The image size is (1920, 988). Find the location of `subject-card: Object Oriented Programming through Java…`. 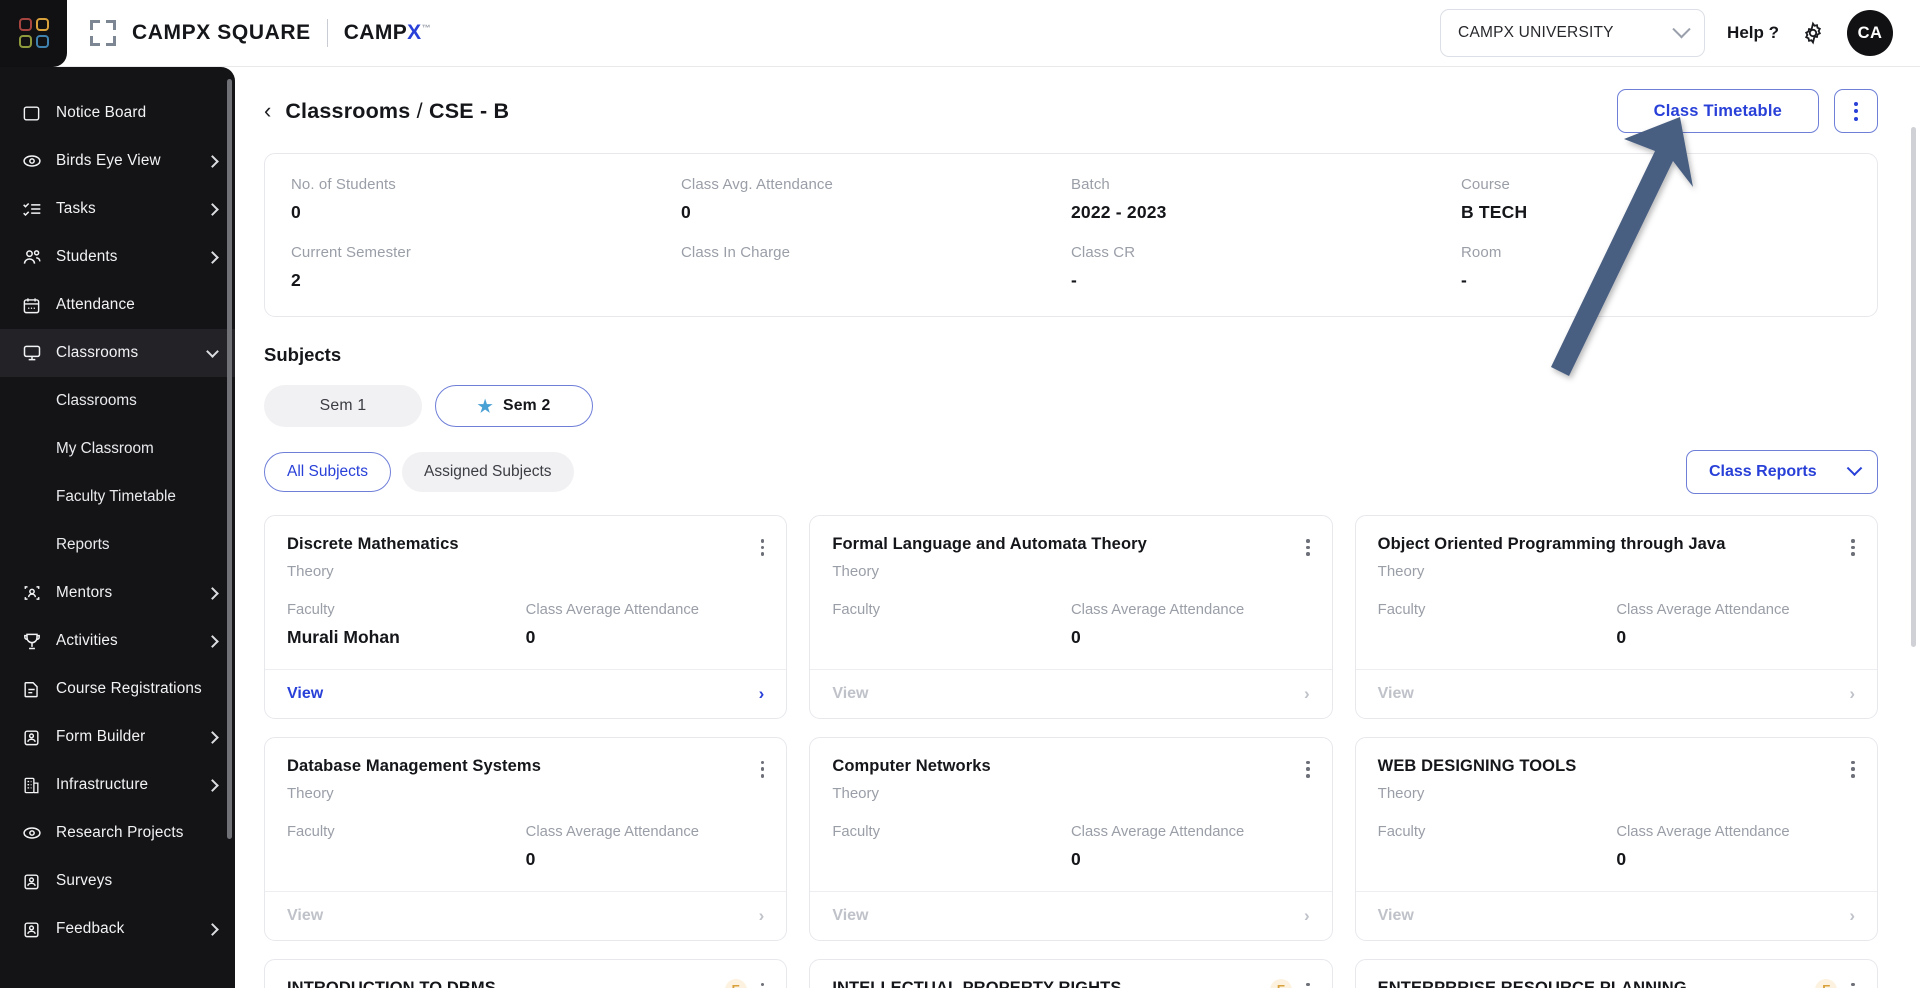

subject-card: Object Oriented Programming through Java… is located at coordinates (1616, 617).